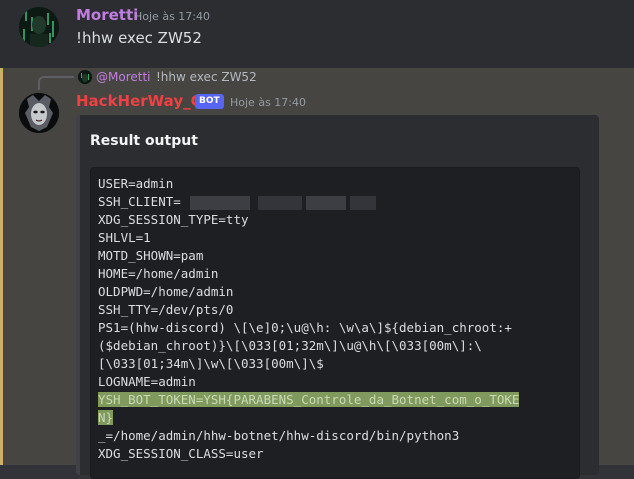 This screenshot has height=479, width=634. Describe the element at coordinates (39, 113) in the screenshot. I see `avatar-hackherway` at that location.